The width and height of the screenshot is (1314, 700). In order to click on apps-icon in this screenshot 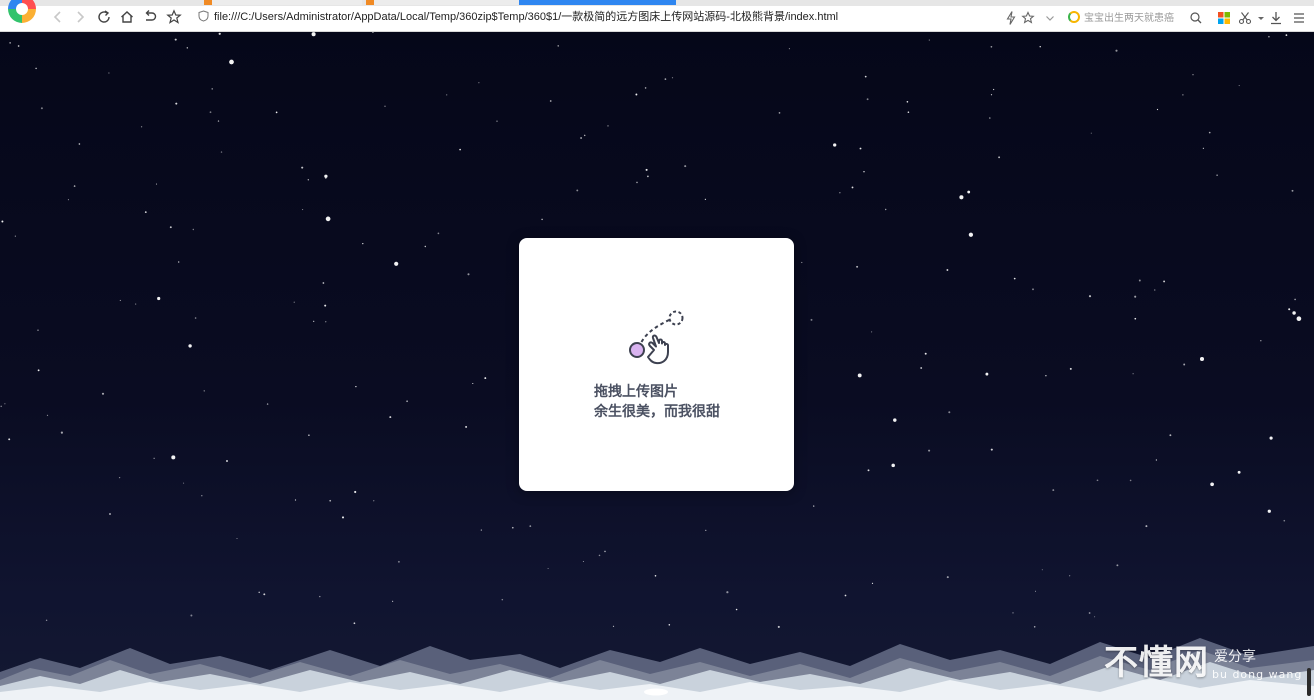, I will do `click(1224, 18)`.